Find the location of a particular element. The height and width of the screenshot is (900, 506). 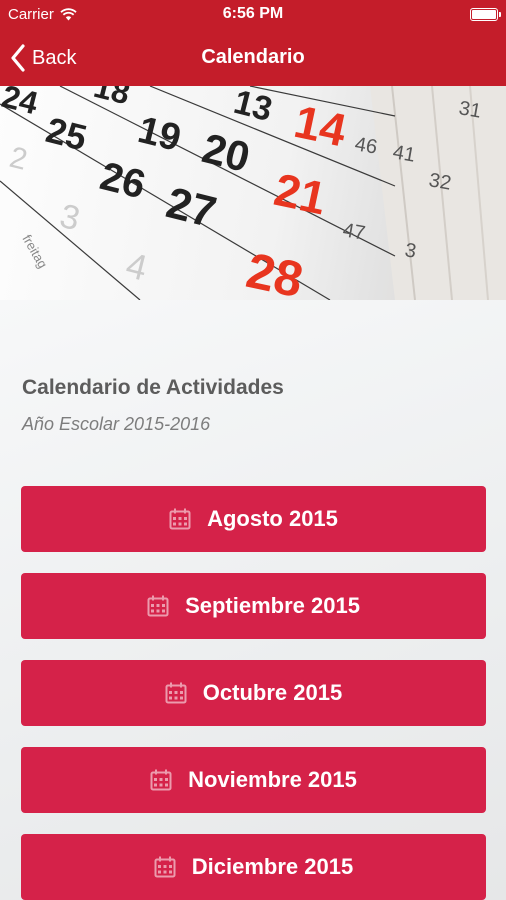

hero-number: 25 is located at coordinates (66, 133).